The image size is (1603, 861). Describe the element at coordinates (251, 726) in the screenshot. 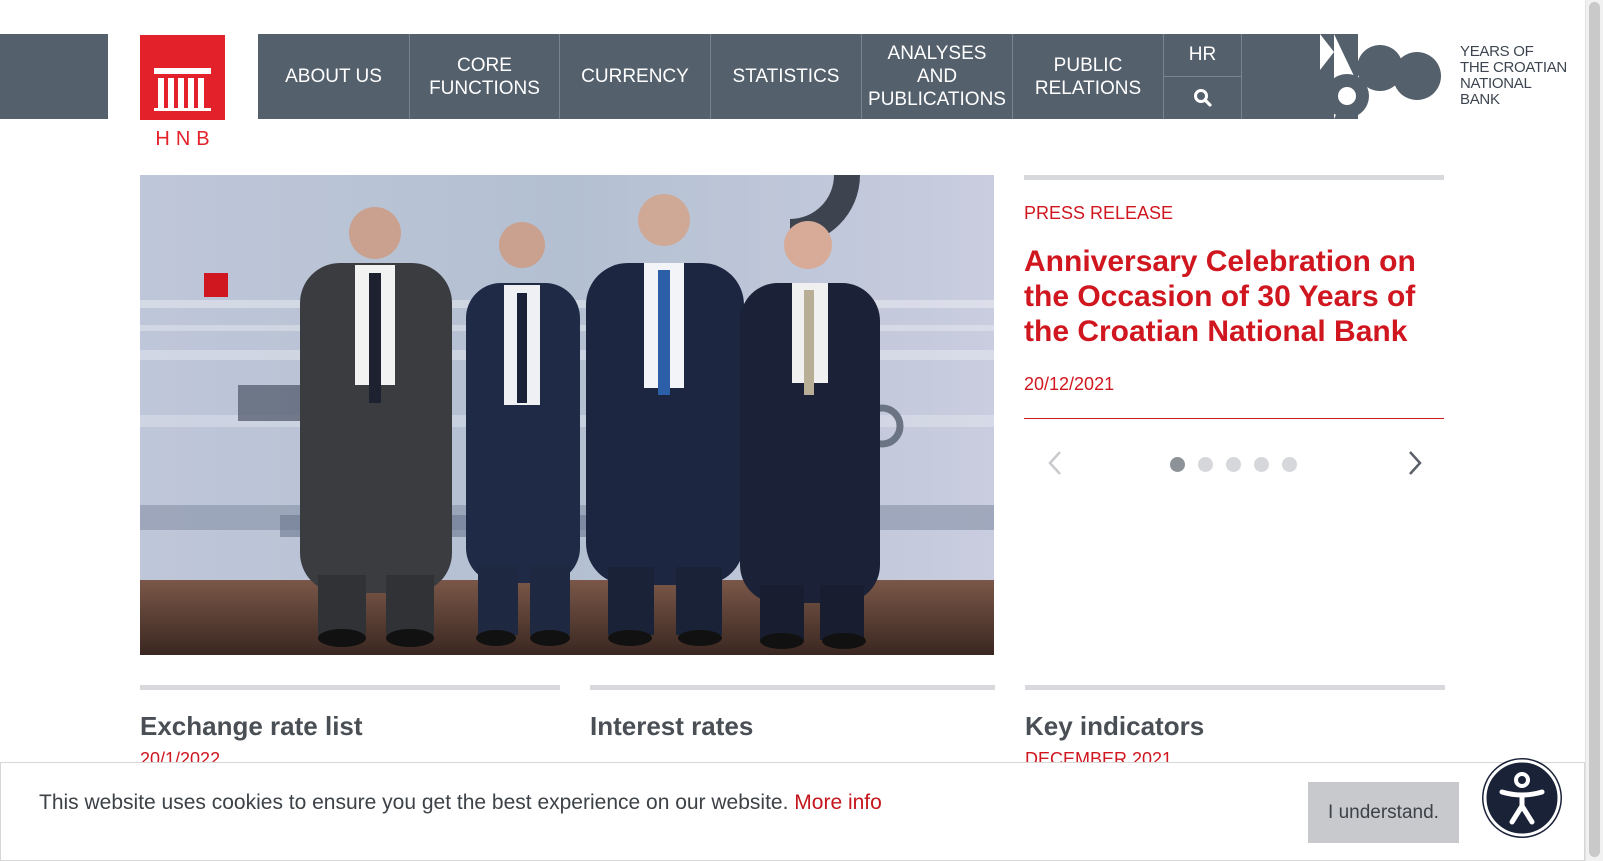

I see `exchange-rate-title: Exchange rate list` at that location.